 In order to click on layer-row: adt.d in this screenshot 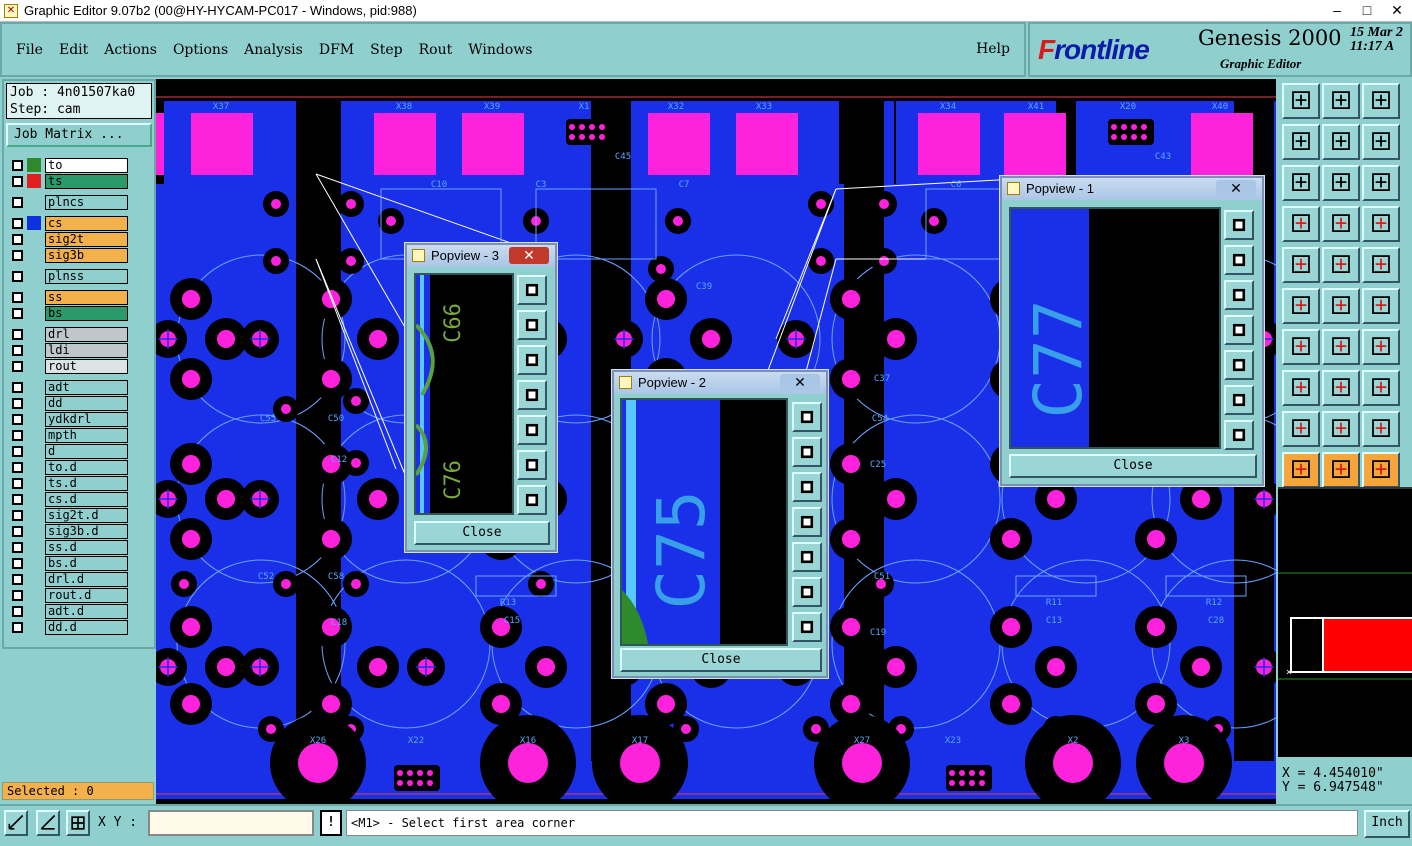, I will do `click(81, 611)`.